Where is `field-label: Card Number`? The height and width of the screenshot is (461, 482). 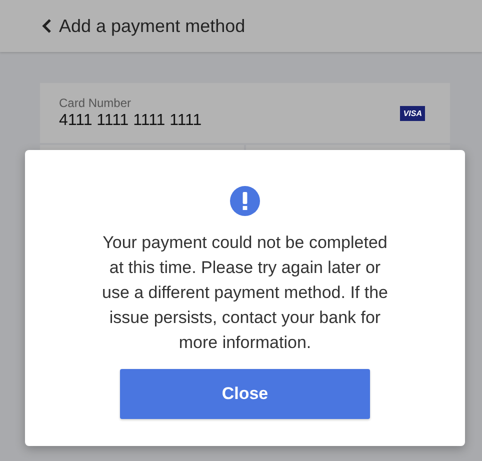
field-label: Card Number is located at coordinates (95, 103).